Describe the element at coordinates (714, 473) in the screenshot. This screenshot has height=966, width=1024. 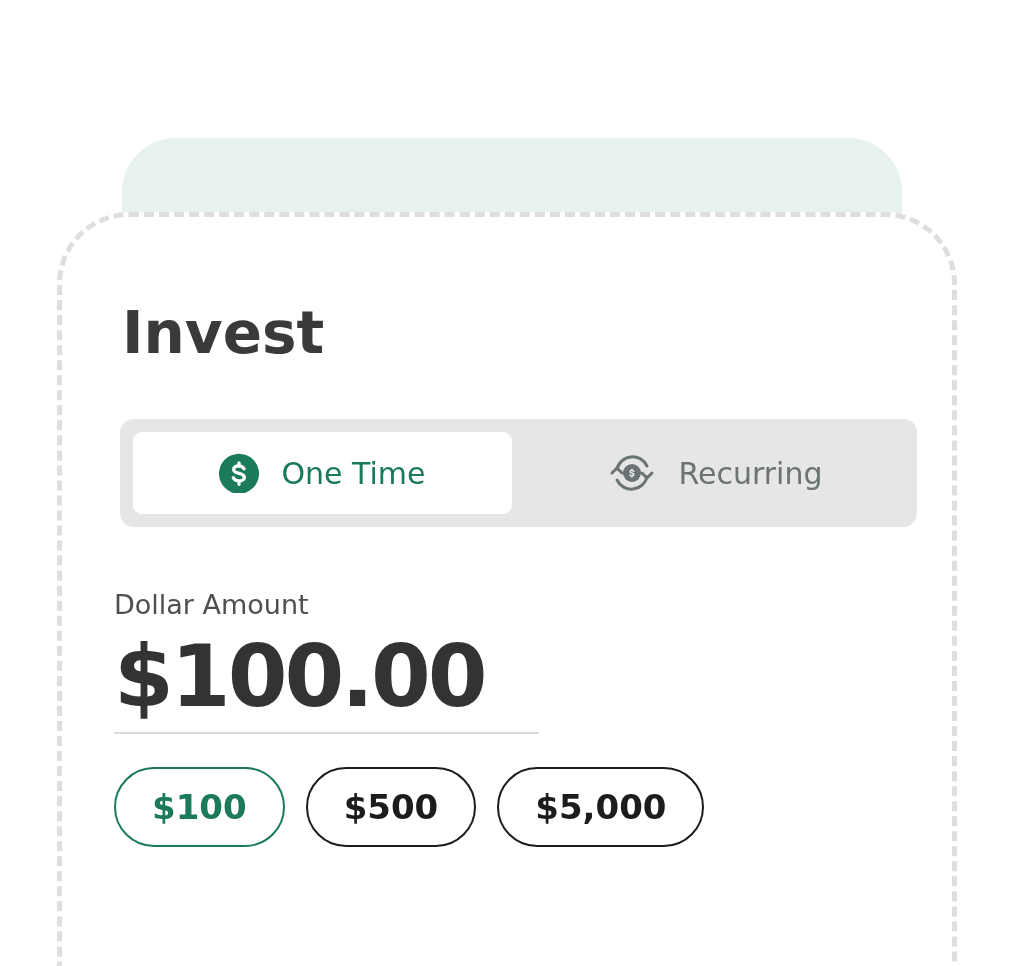
I see `segment-tab: Recurring` at that location.